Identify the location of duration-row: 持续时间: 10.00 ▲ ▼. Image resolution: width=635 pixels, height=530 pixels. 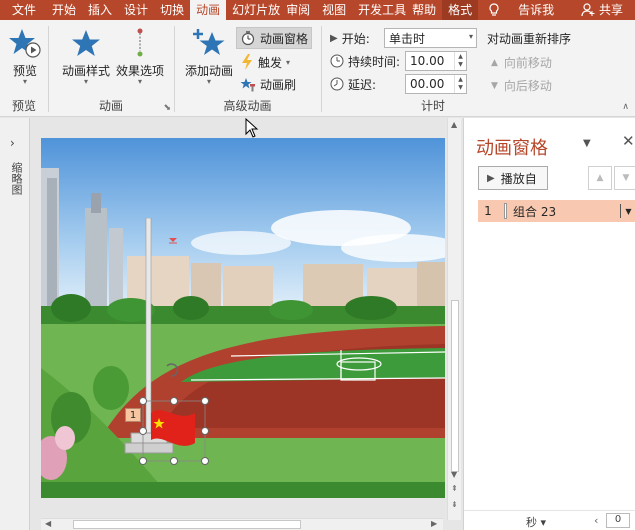
(398, 61).